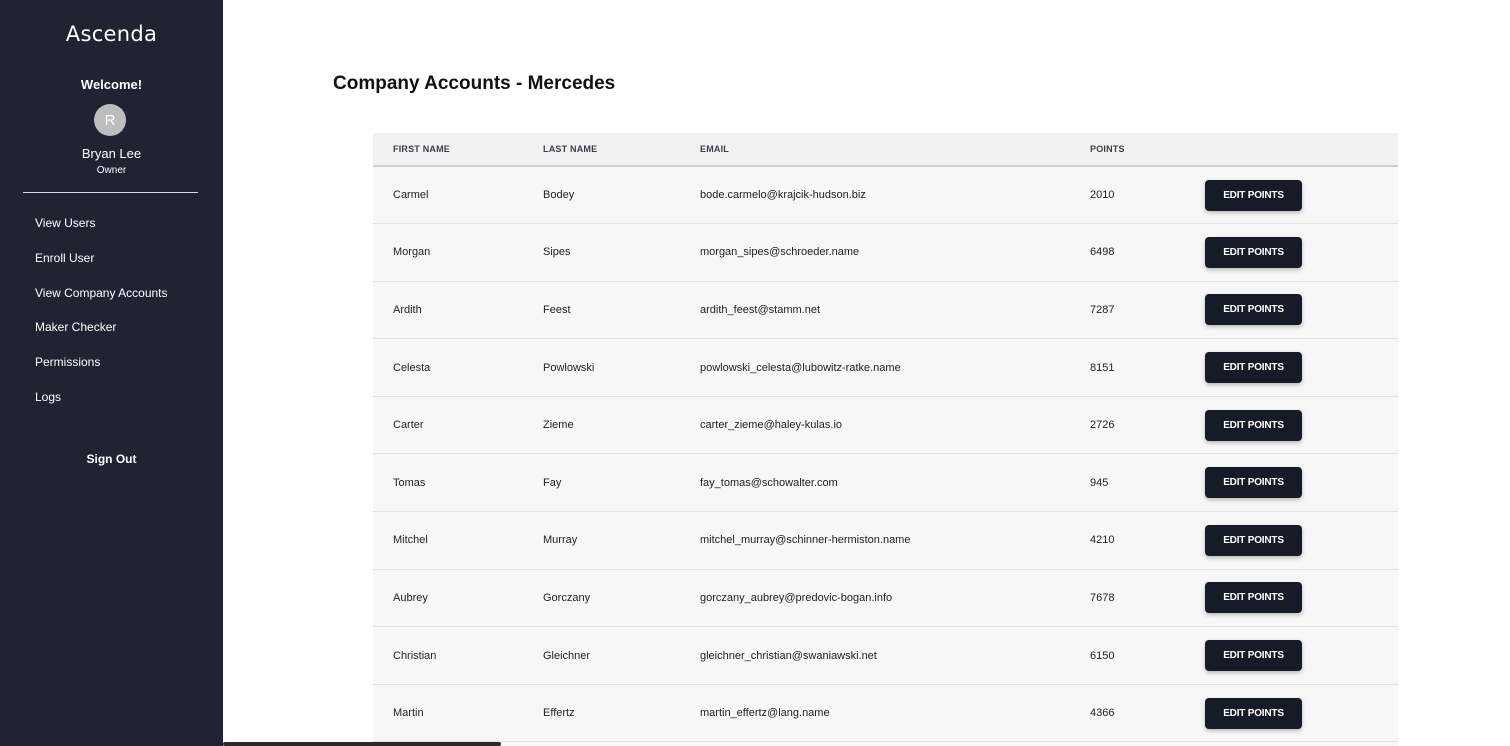 The image size is (1510, 746). I want to click on cell-last-name: Gleichner, so click(567, 655).